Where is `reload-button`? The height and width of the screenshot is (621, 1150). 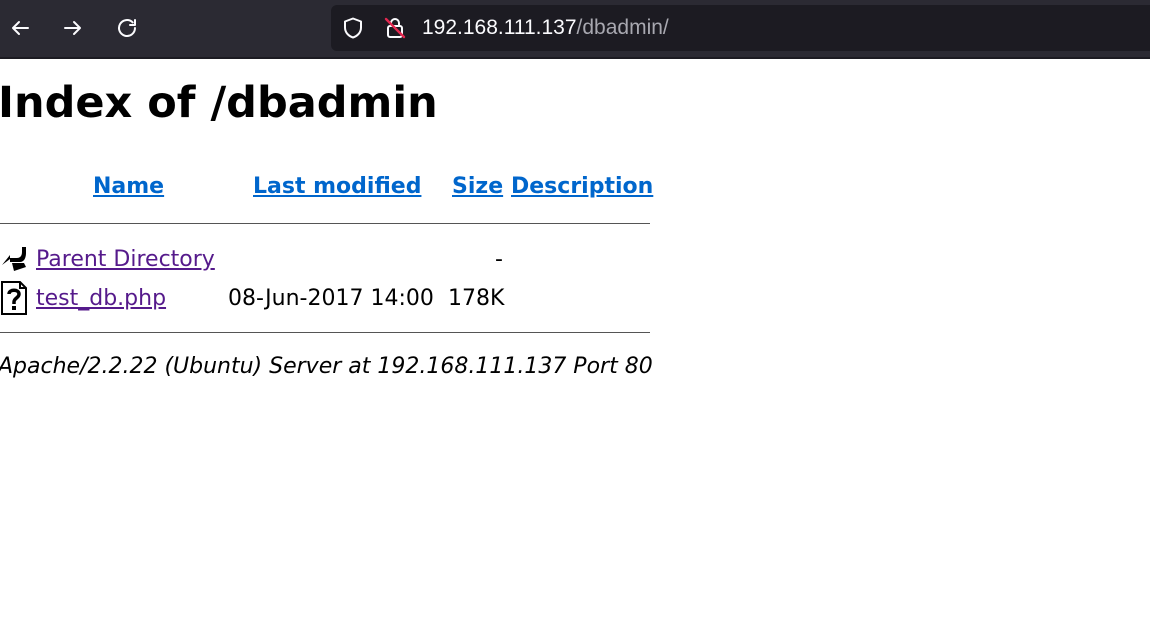 reload-button is located at coordinates (127, 28).